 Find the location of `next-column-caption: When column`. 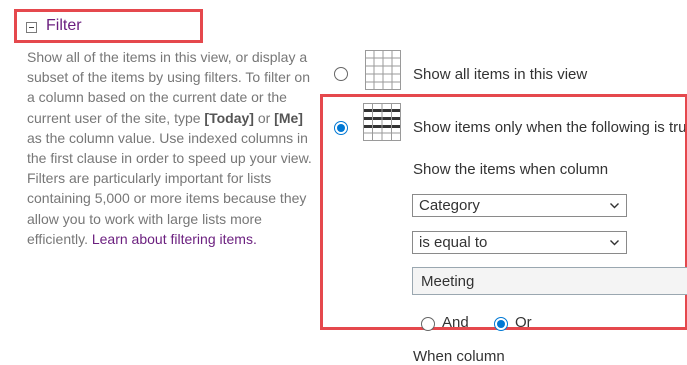

next-column-caption: When column is located at coordinates (459, 356).